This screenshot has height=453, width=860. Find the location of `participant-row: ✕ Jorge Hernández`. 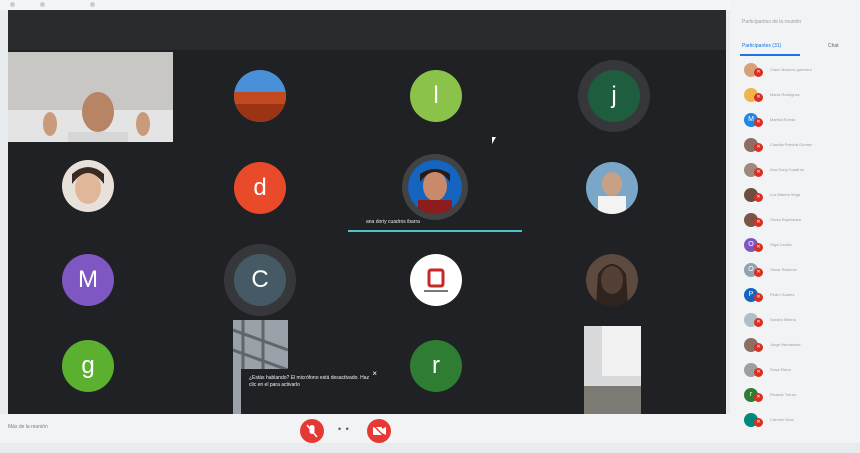

participant-row: ✕ Jorge Hernández is located at coordinates (802, 346).